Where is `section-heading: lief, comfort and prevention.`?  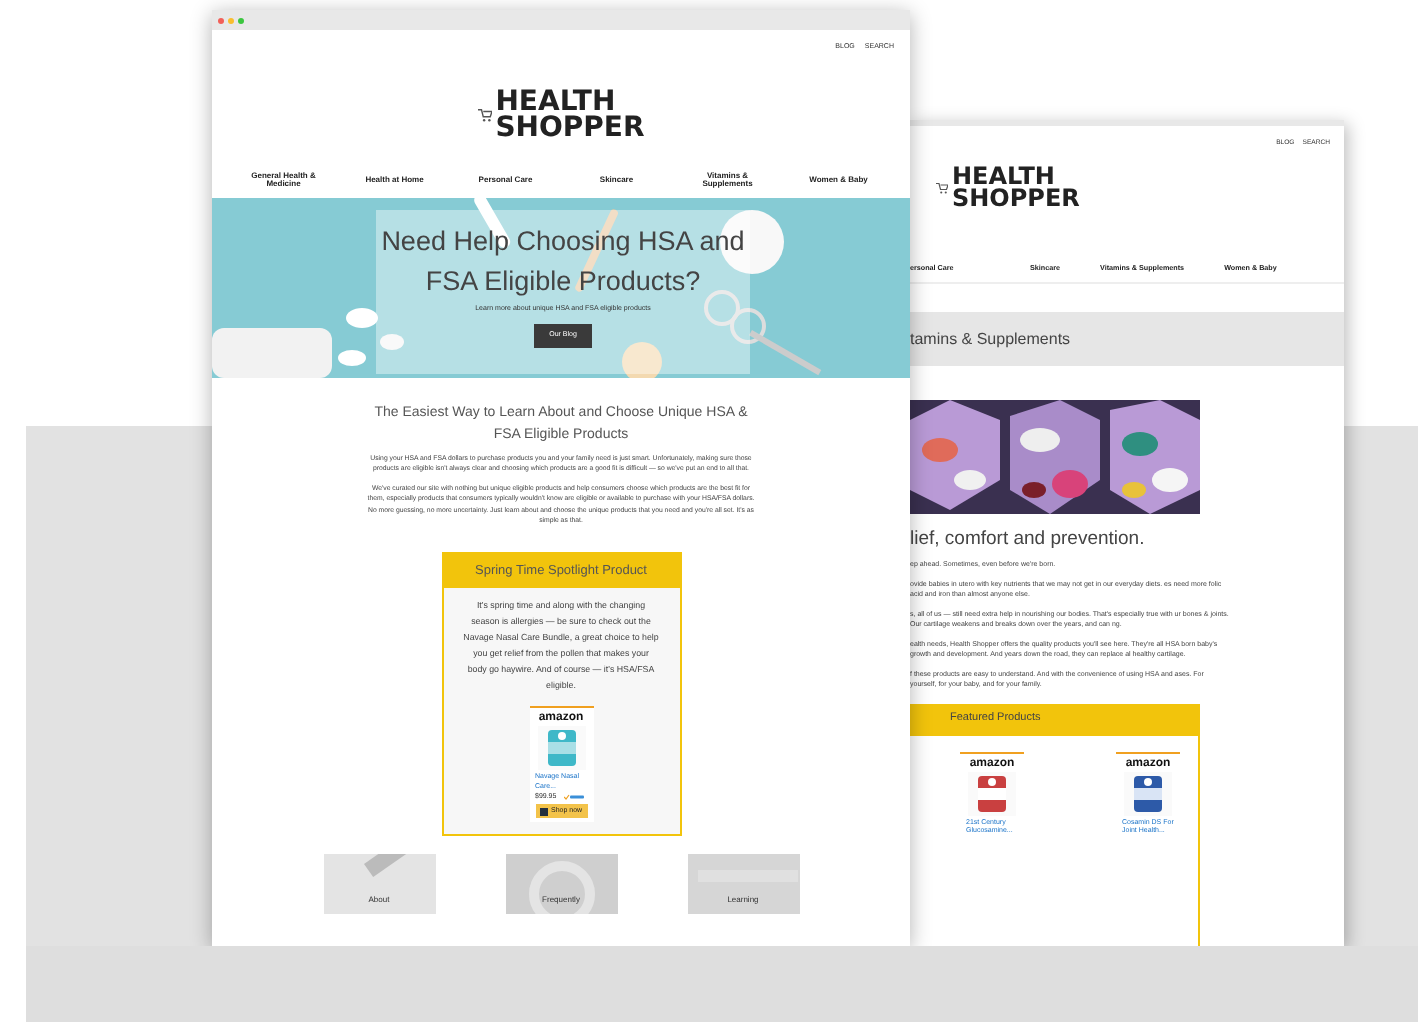 section-heading: lief, comfort and prevention. is located at coordinates (1028, 540).